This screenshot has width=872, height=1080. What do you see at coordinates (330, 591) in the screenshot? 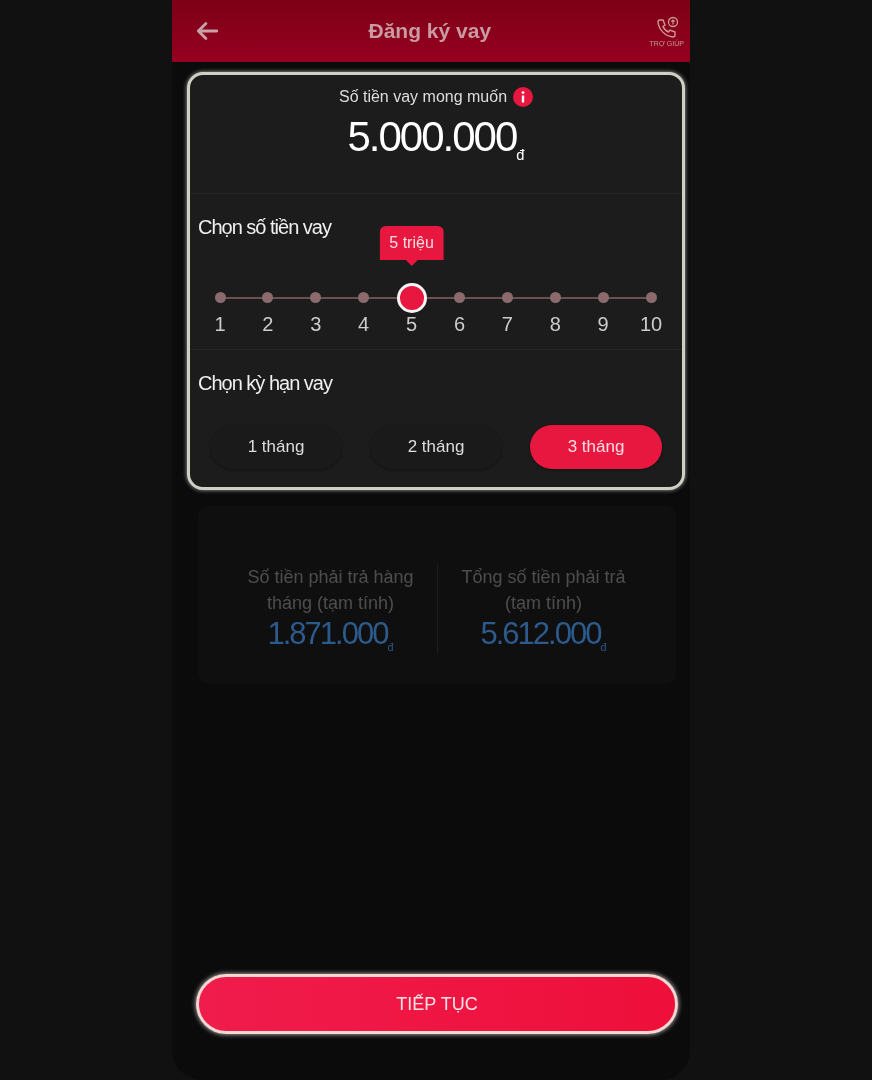
I see `summary-label: Số tiền phải trả hàng tháng (tạm tính)` at bounding box center [330, 591].